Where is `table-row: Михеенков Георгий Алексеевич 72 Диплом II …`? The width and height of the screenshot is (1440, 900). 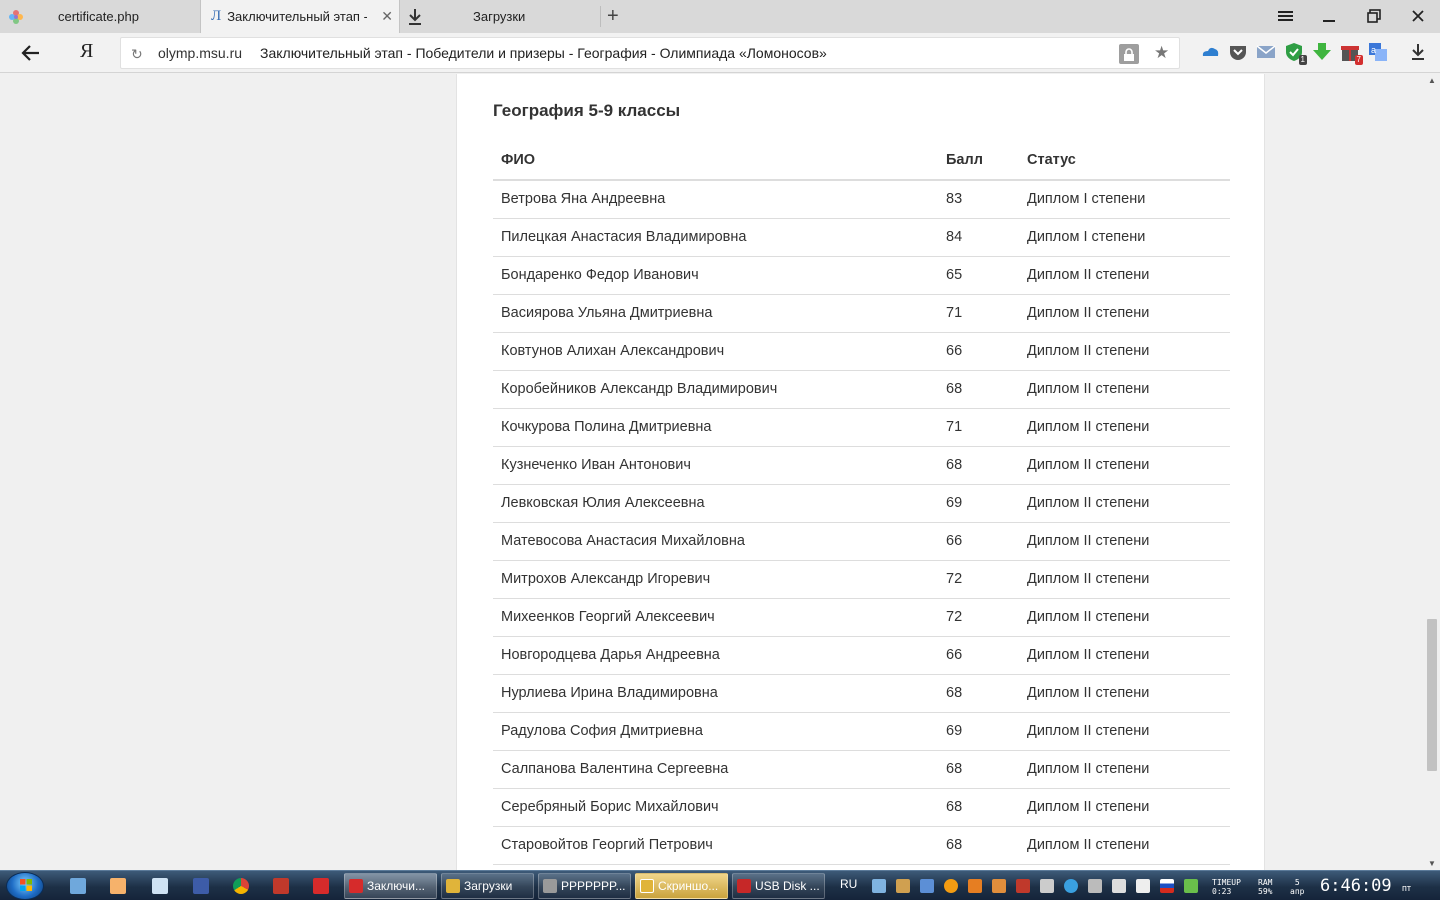 table-row: Михеенков Георгий Алексеевич 72 Диплом II … is located at coordinates (861, 617).